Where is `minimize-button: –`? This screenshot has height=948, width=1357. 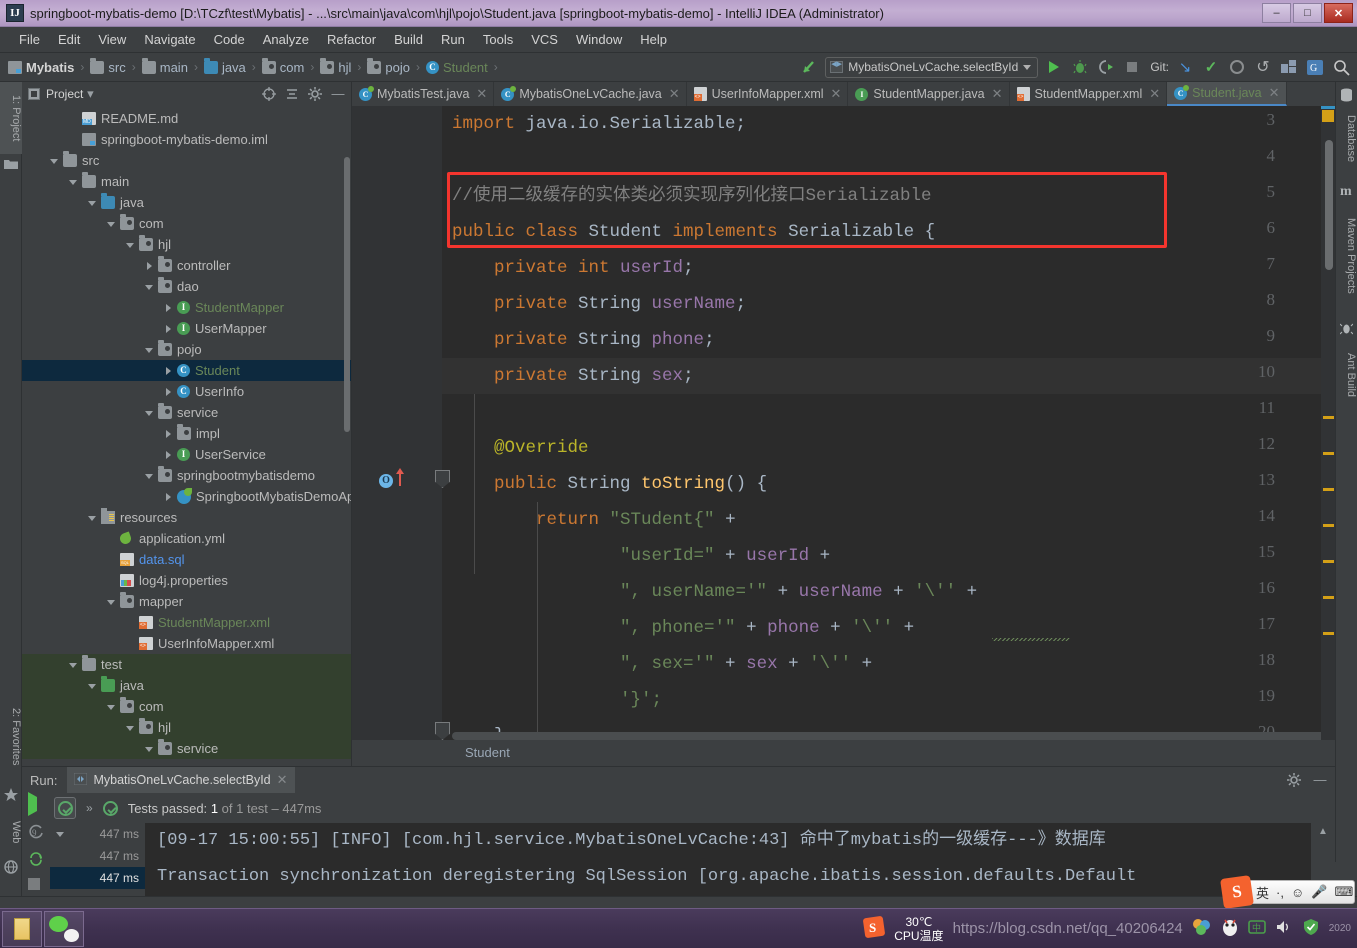
minimize-button: – is located at coordinates (1276, 13).